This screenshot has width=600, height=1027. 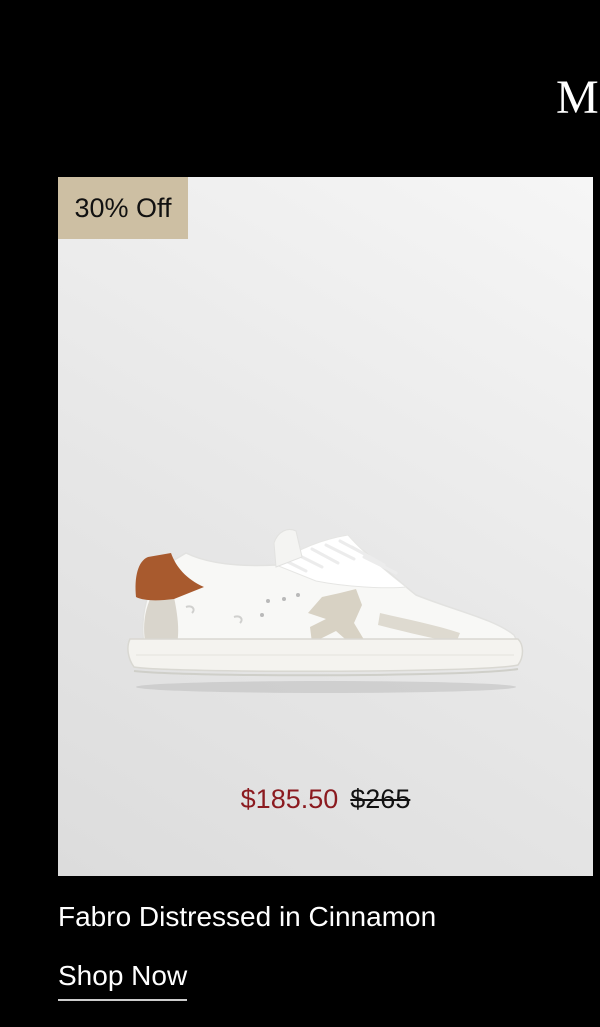 I want to click on brand-logo-partial: M, so click(x=578, y=98).